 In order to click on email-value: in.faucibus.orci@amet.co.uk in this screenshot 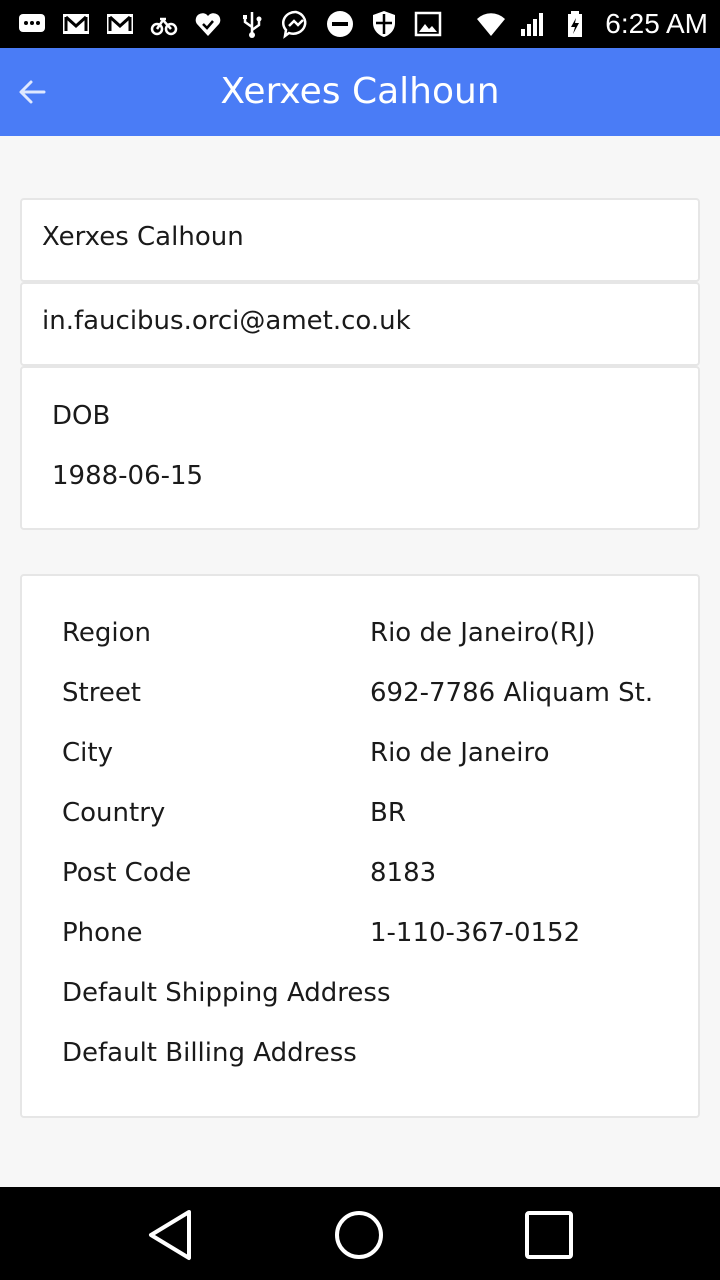, I will do `click(226, 321)`.